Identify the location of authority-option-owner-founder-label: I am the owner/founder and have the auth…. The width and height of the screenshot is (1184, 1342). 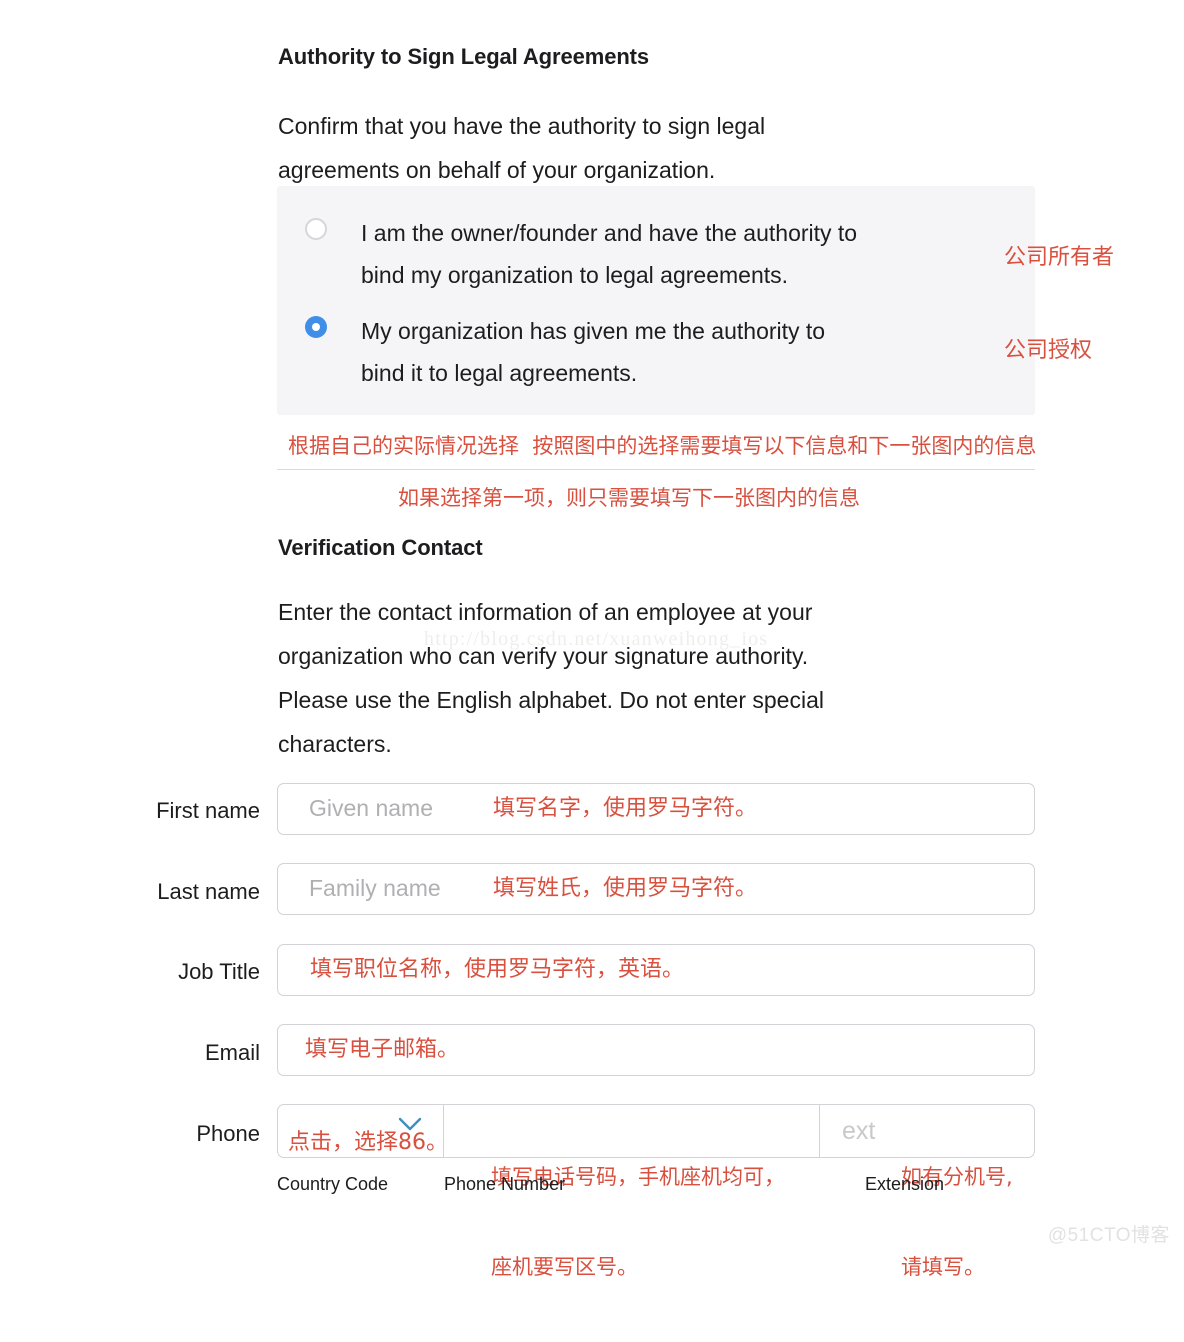
(681, 254).